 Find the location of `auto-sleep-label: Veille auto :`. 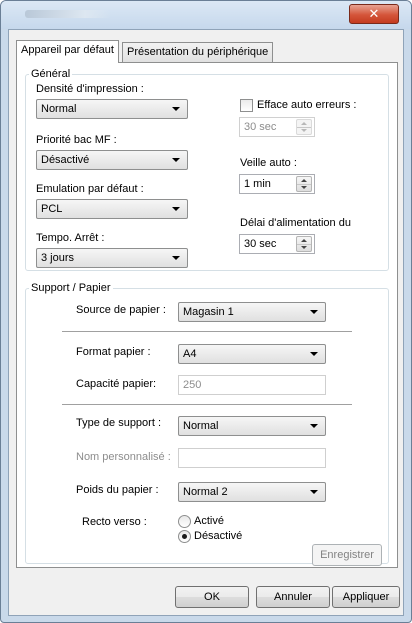

auto-sleep-label: Veille auto : is located at coordinates (268, 163).